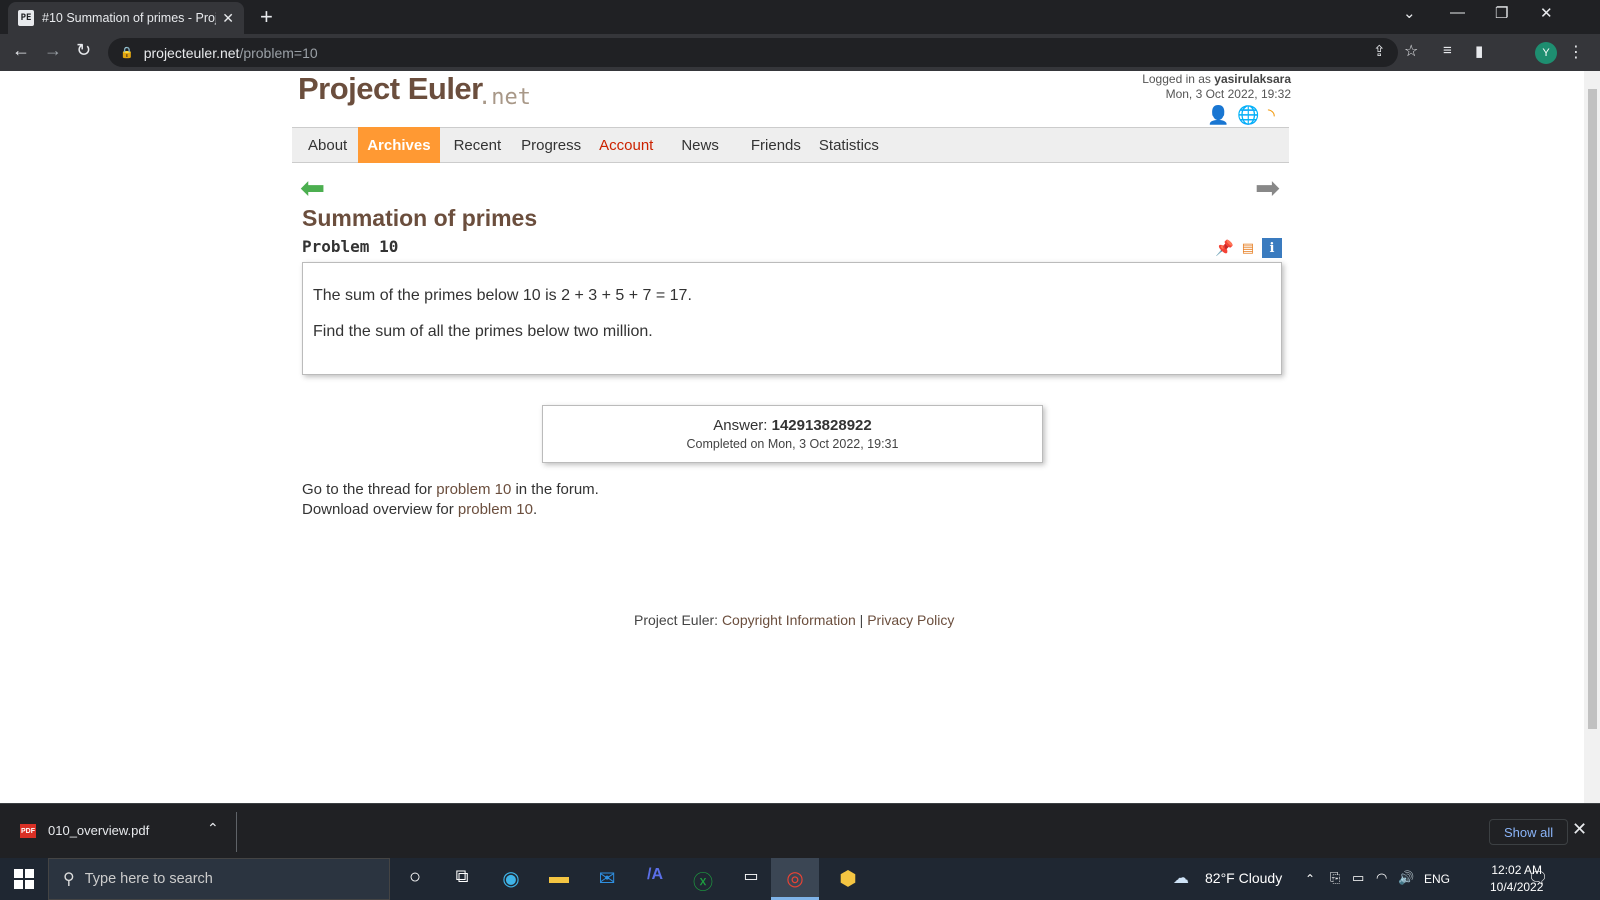  I want to click on pin-icon: 📌, so click(1224, 248).